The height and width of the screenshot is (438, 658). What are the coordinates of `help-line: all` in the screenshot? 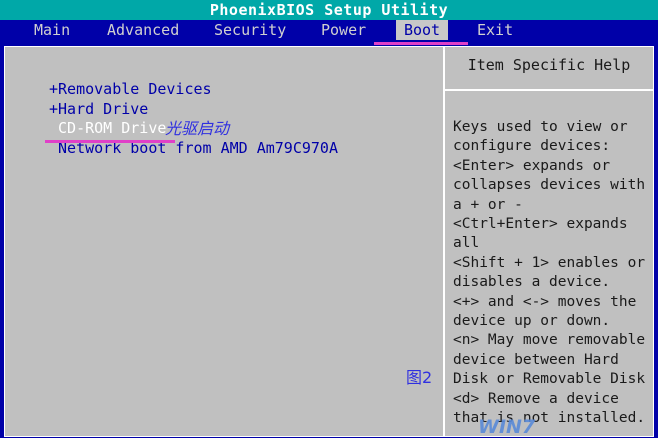 It's located at (466, 243).